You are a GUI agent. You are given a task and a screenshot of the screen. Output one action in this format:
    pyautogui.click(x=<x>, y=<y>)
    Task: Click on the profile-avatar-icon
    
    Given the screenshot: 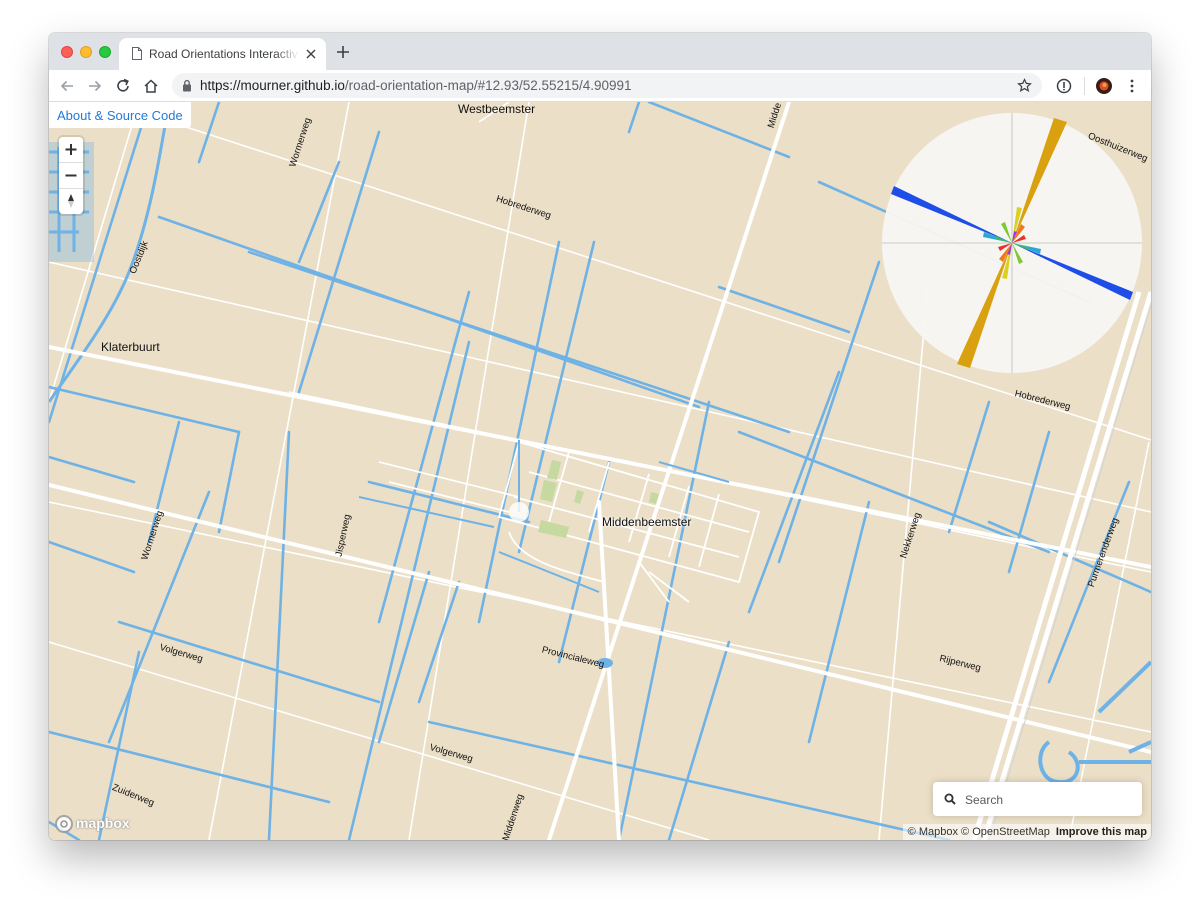 What is the action you would take?
    pyautogui.click(x=1104, y=86)
    